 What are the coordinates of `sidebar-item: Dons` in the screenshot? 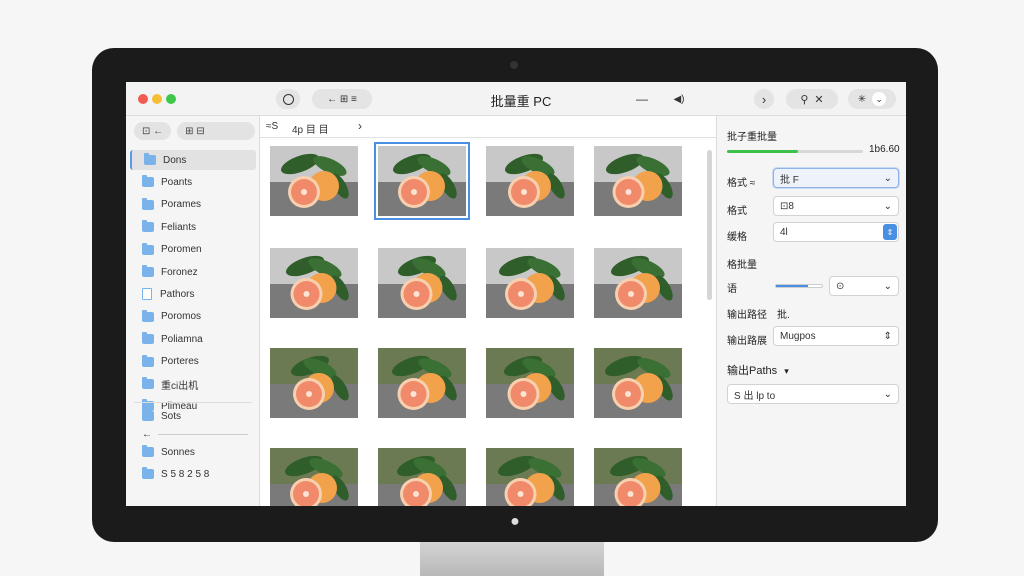 It's located at (193, 160).